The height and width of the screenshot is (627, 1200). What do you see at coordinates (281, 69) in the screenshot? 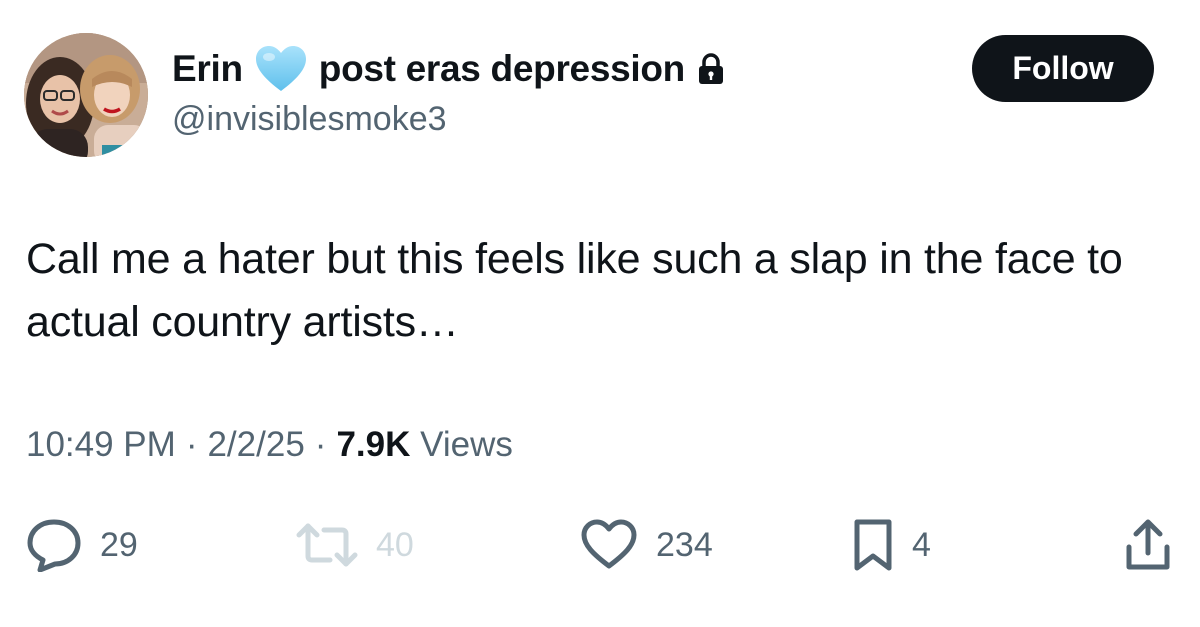
I see `light-blue-heart-icon` at bounding box center [281, 69].